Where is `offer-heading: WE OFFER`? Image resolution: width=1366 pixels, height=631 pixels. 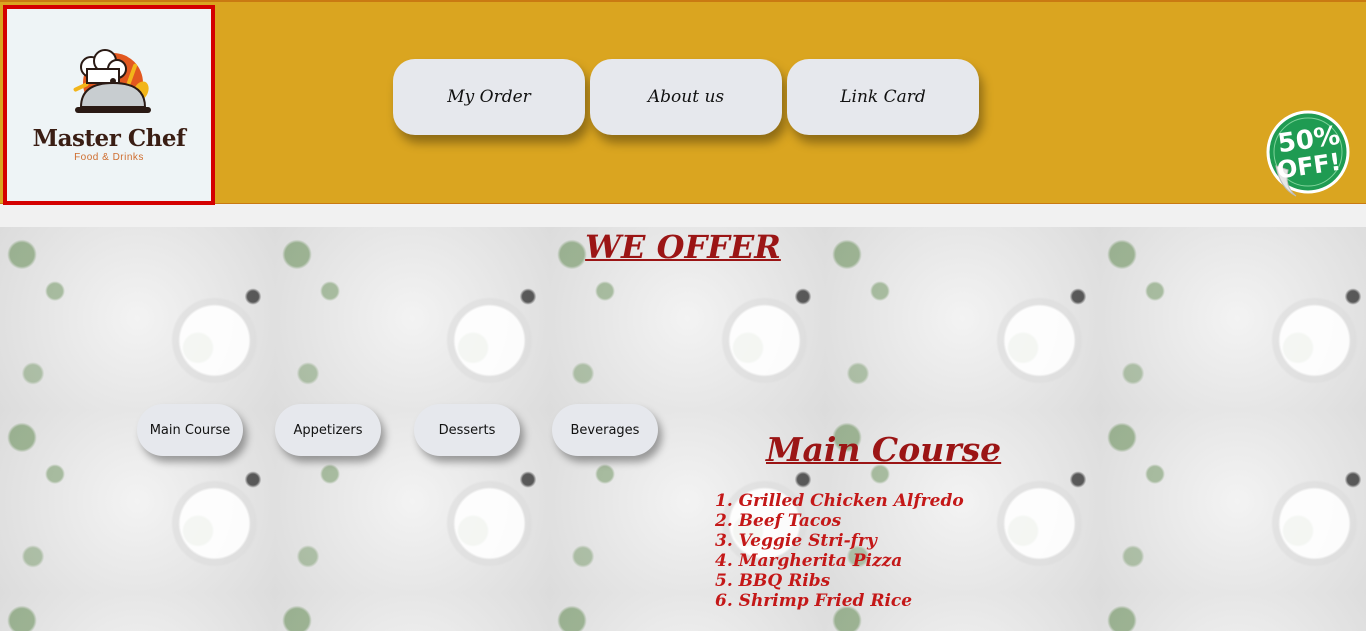 offer-heading: WE OFFER is located at coordinates (683, 247).